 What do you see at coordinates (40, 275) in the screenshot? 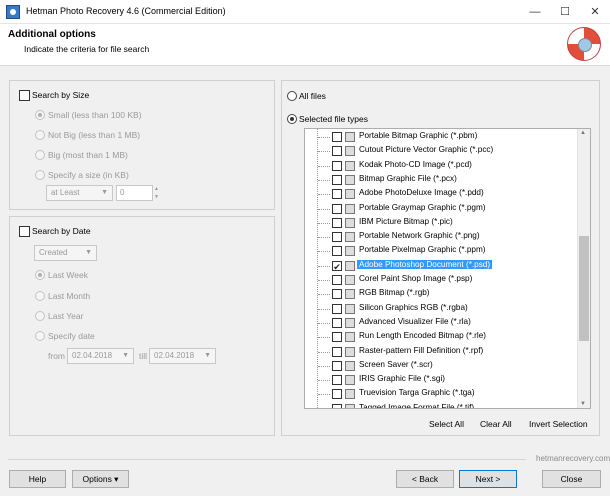
I see `date-lastweek-radio` at bounding box center [40, 275].